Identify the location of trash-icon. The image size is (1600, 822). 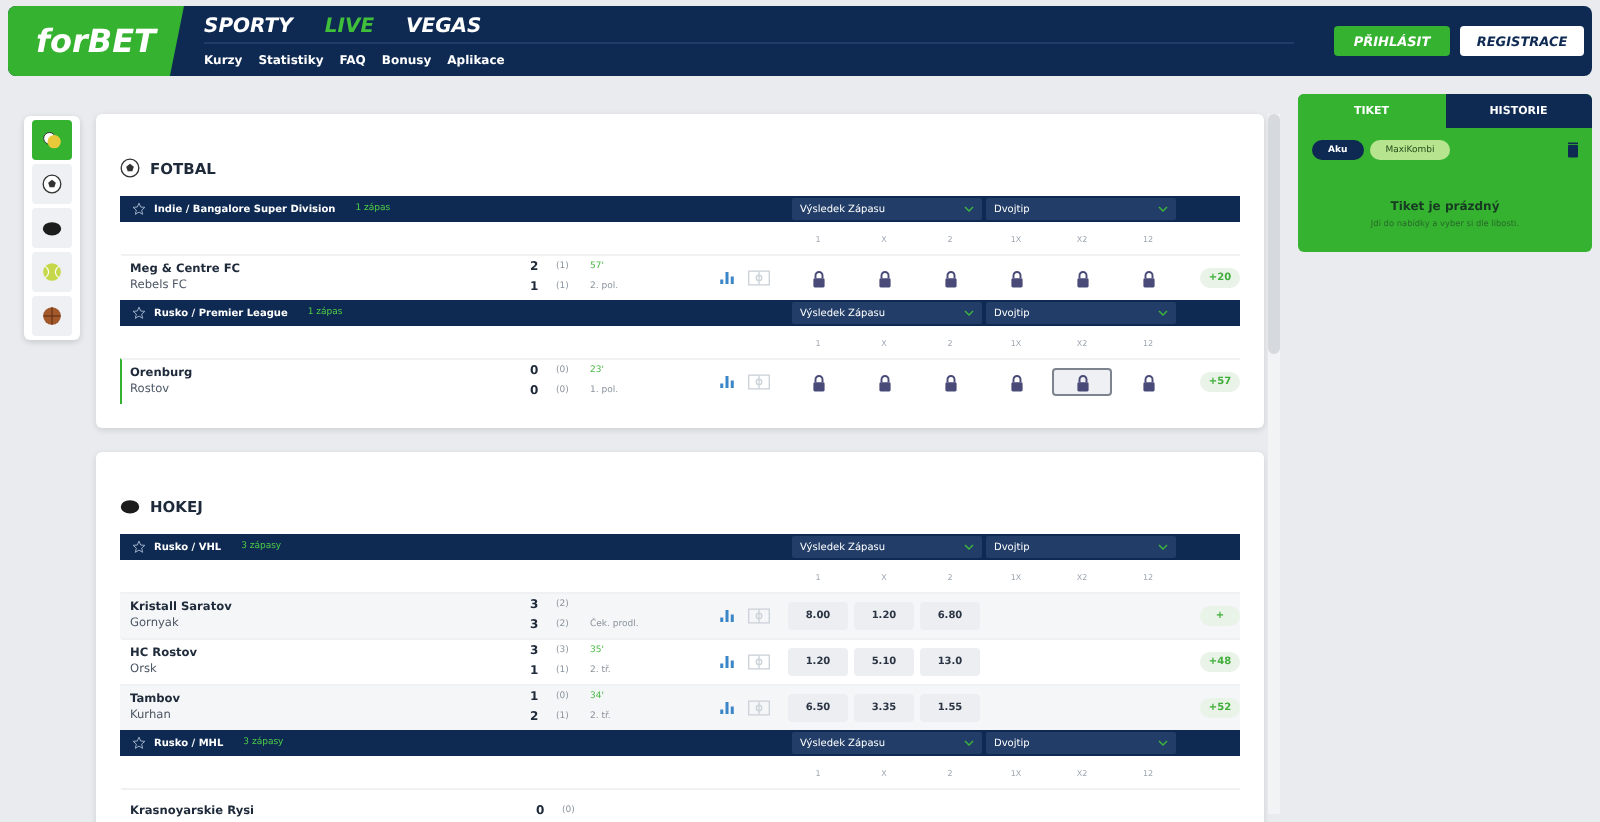
(1573, 150).